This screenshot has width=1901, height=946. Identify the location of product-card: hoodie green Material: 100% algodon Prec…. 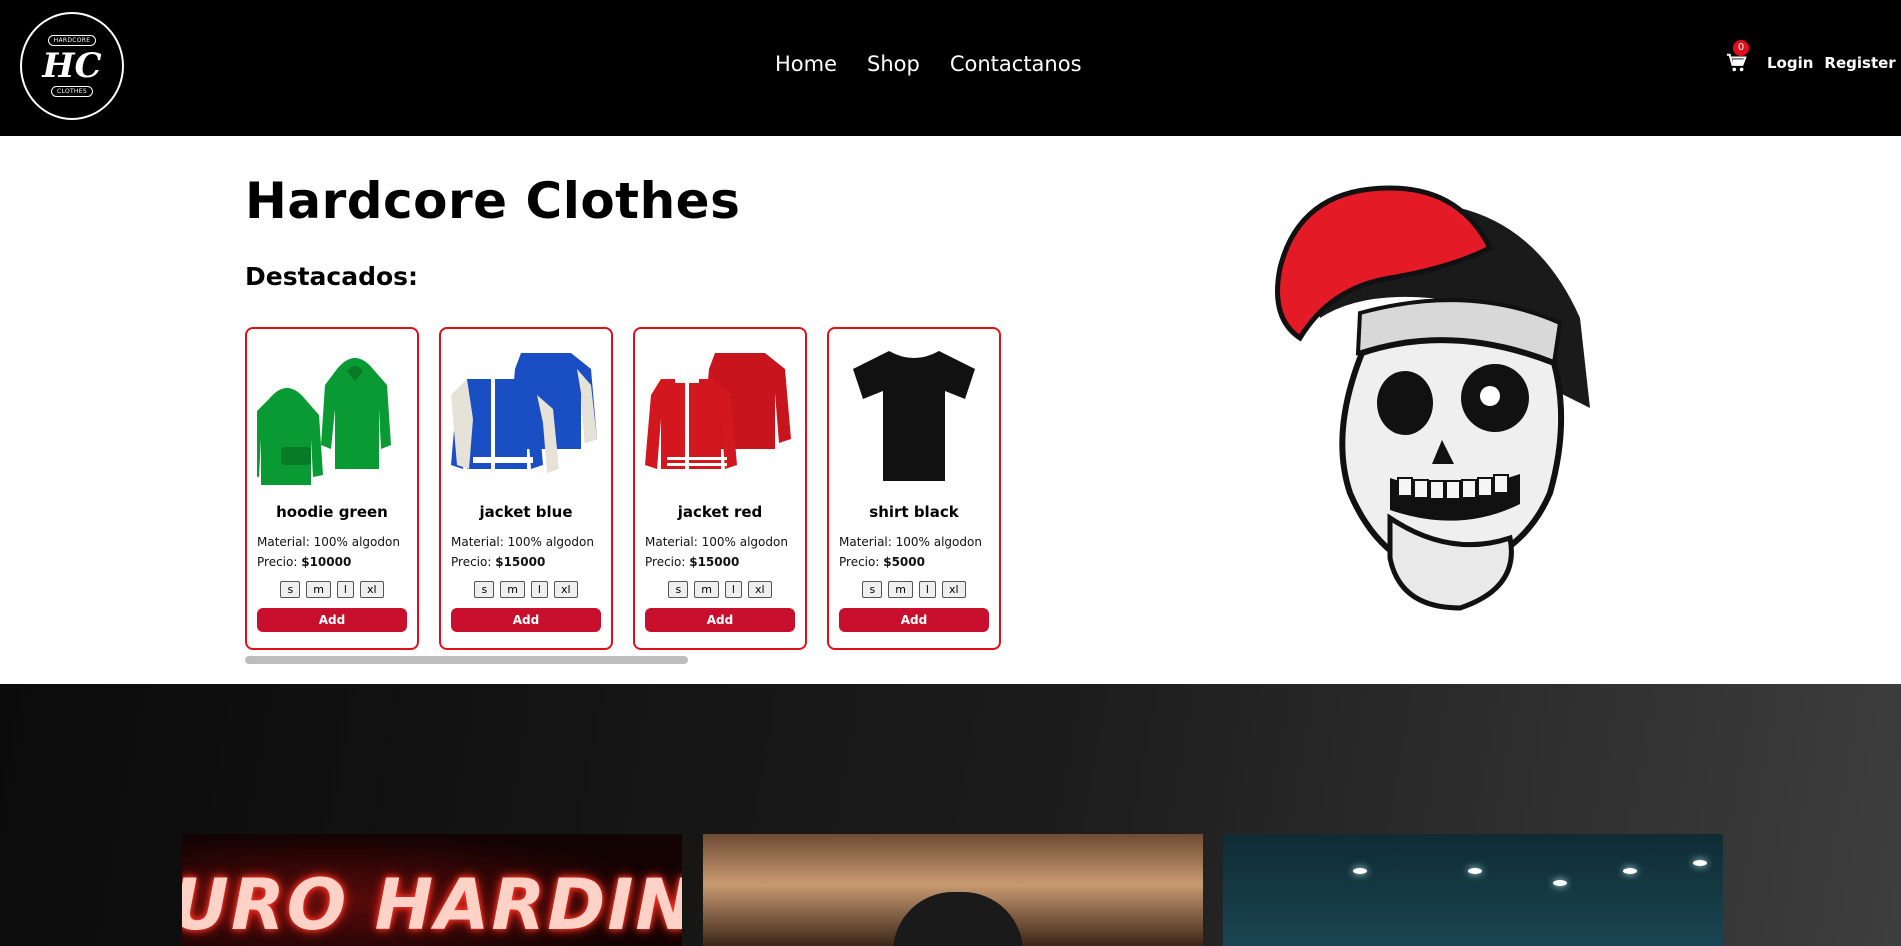
(332, 488).